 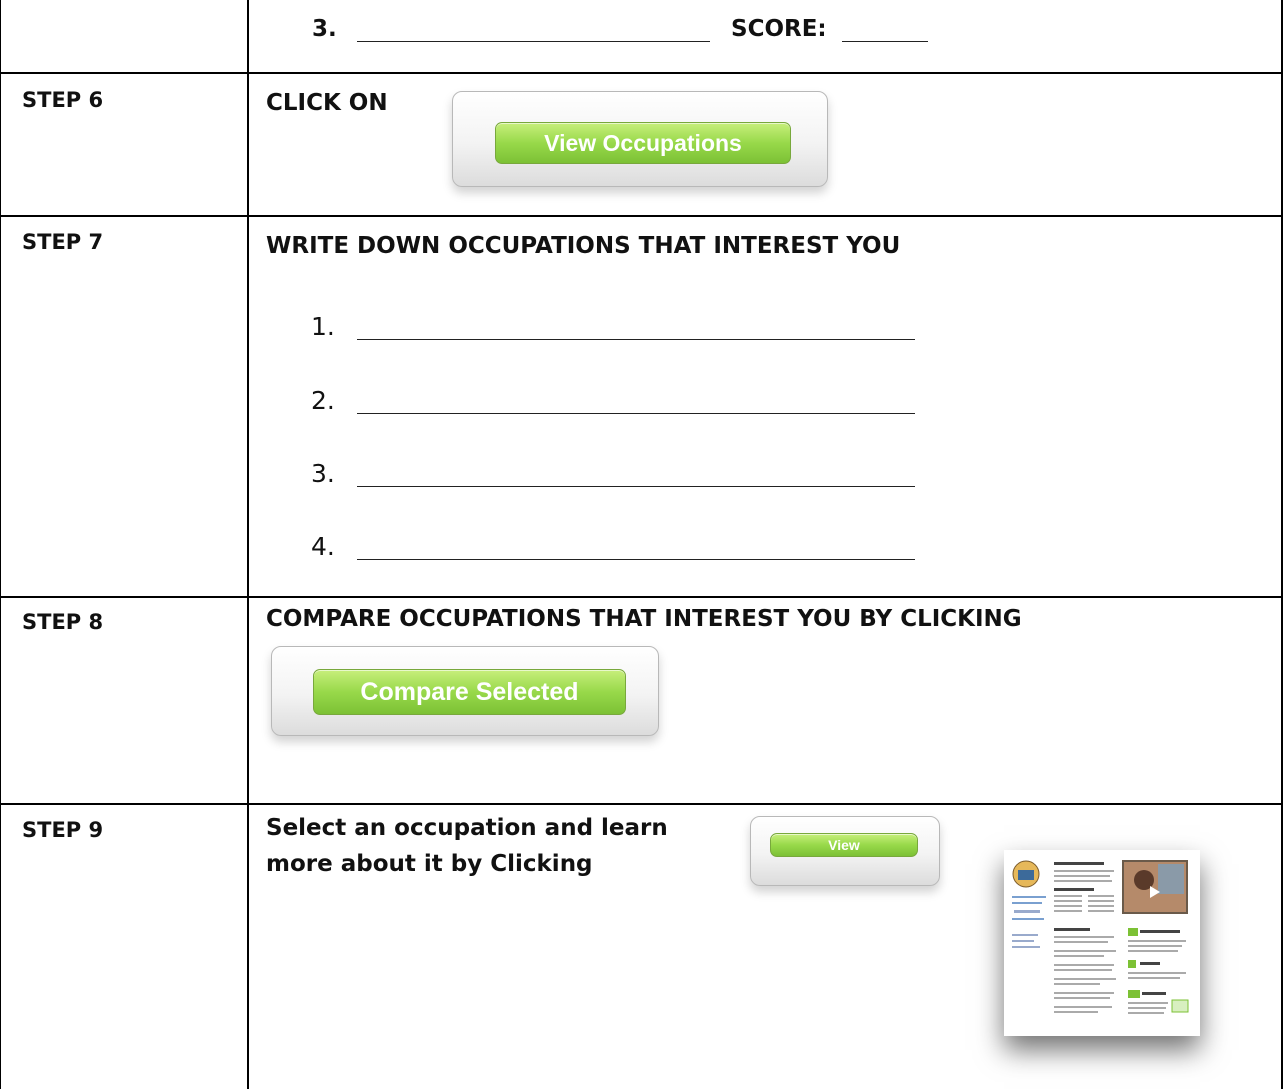 What do you see at coordinates (323, 473) in the screenshot?
I see `list-number: 3.` at bounding box center [323, 473].